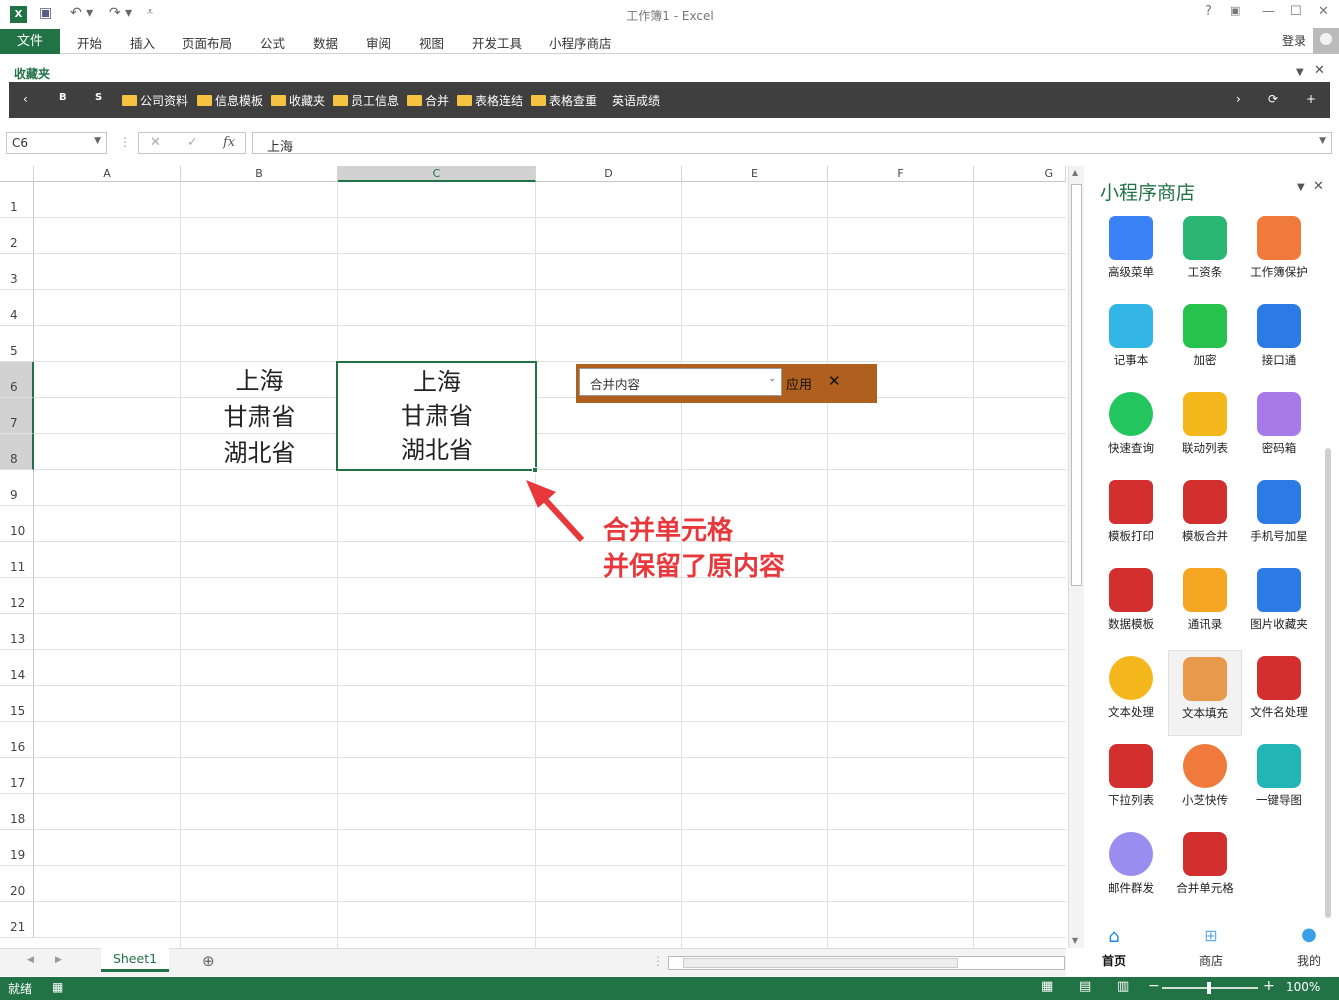 Image resolution: width=1339 pixels, height=1000 pixels. Describe the element at coordinates (680, 382) in the screenshot. I see `merge-mode-select: 合并内容 ⌄` at that location.